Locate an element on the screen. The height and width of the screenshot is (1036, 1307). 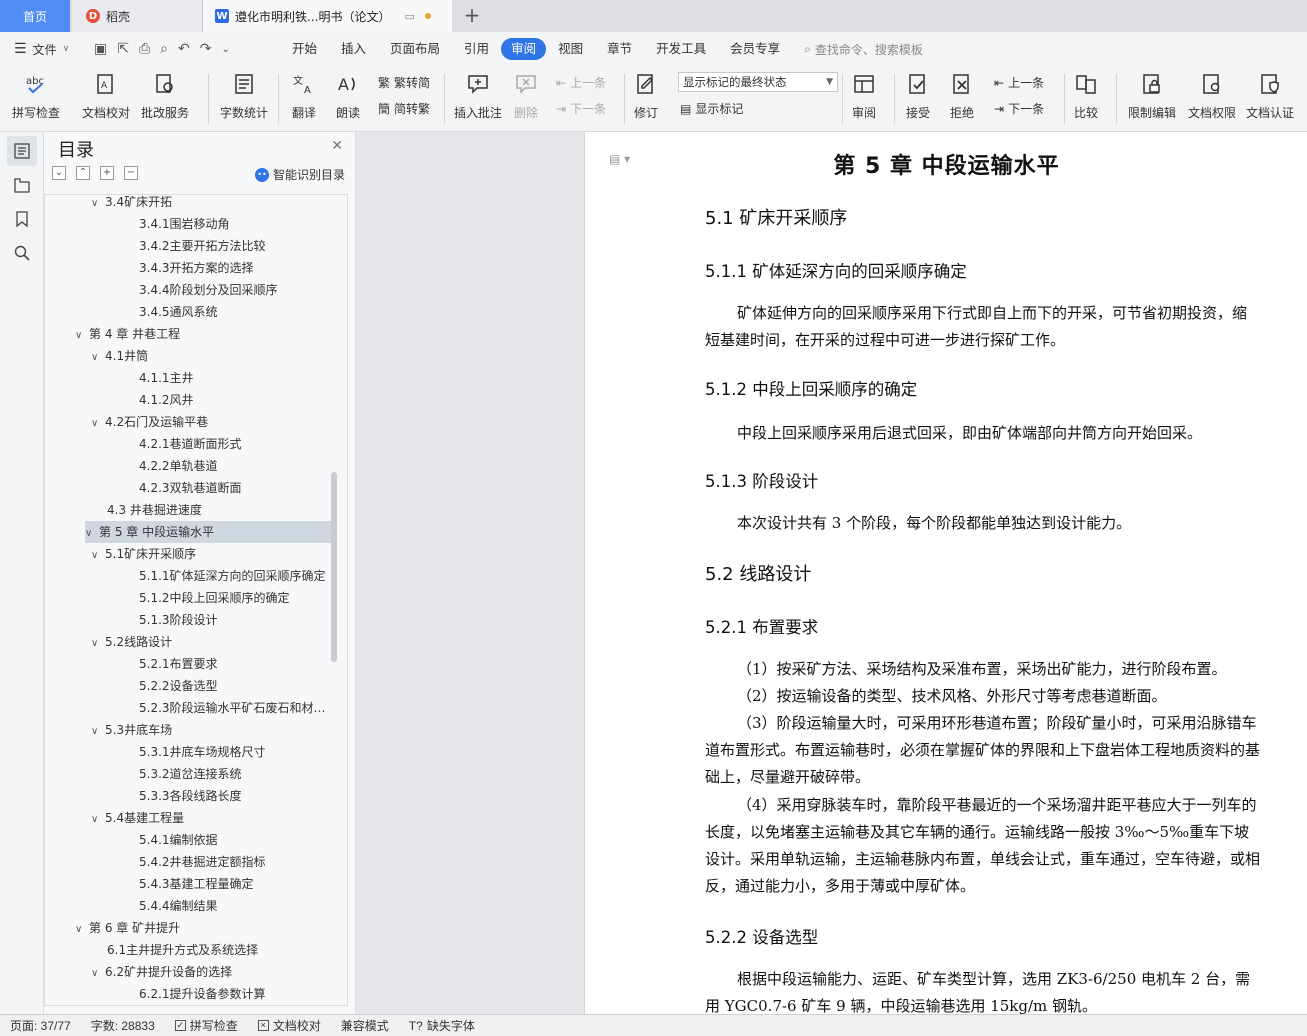
toc-item: ∨ 5.4基建工程量 is located at coordinates (212, 818).